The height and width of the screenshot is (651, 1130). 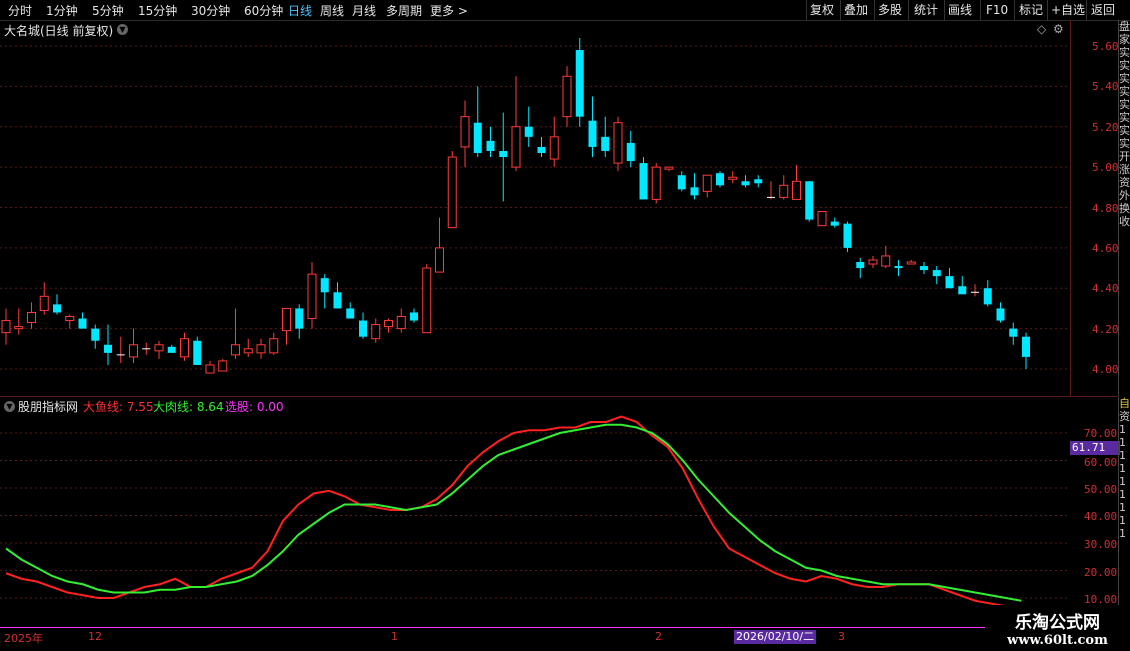 What do you see at coordinates (1031, 10) in the screenshot?
I see `mark-button: 标记` at bounding box center [1031, 10].